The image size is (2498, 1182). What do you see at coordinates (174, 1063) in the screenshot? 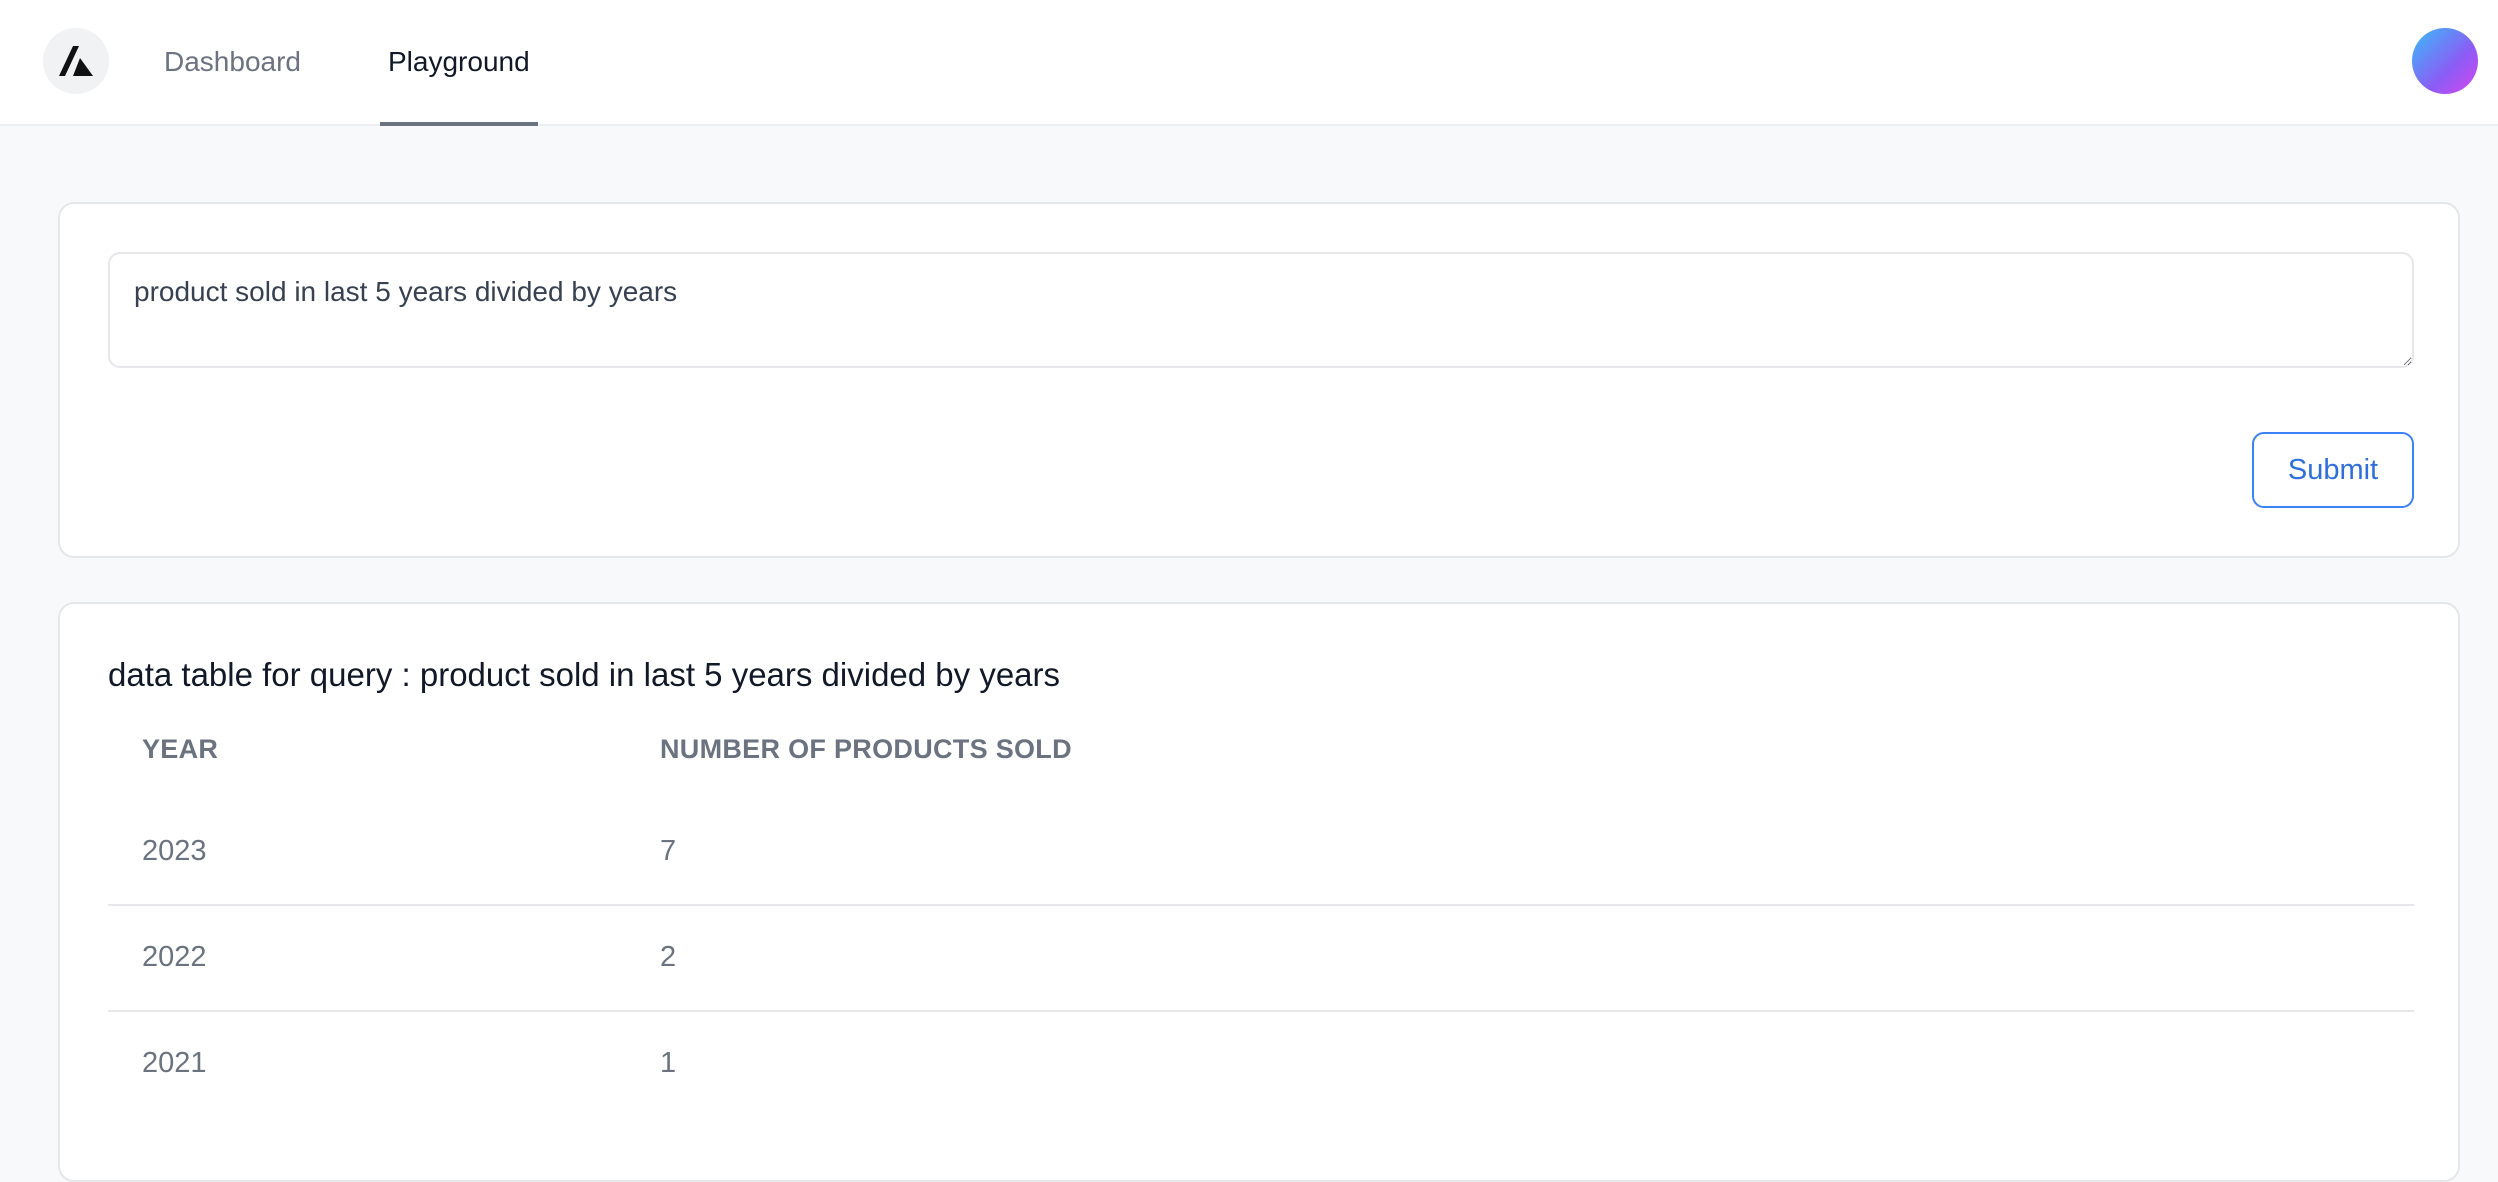
I see `cell-year: 2021` at bounding box center [174, 1063].